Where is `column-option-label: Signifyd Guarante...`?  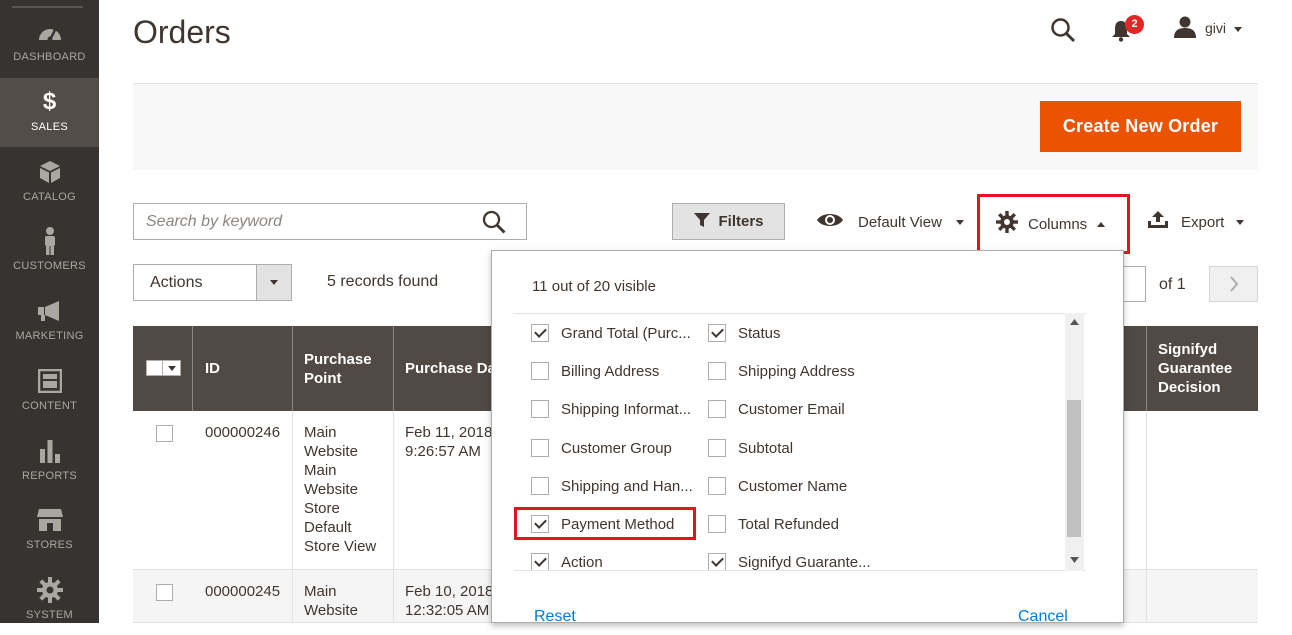 column-option-label: Signifyd Guarante... is located at coordinates (804, 562).